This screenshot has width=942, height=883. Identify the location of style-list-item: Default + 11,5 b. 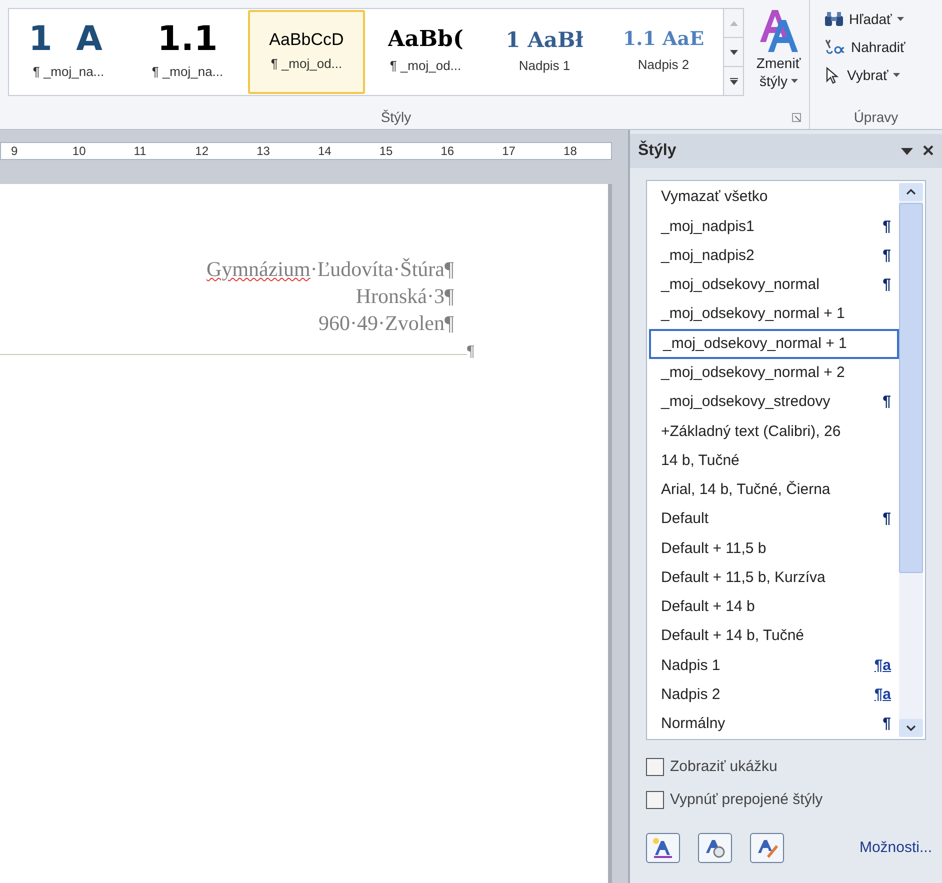
(773, 549).